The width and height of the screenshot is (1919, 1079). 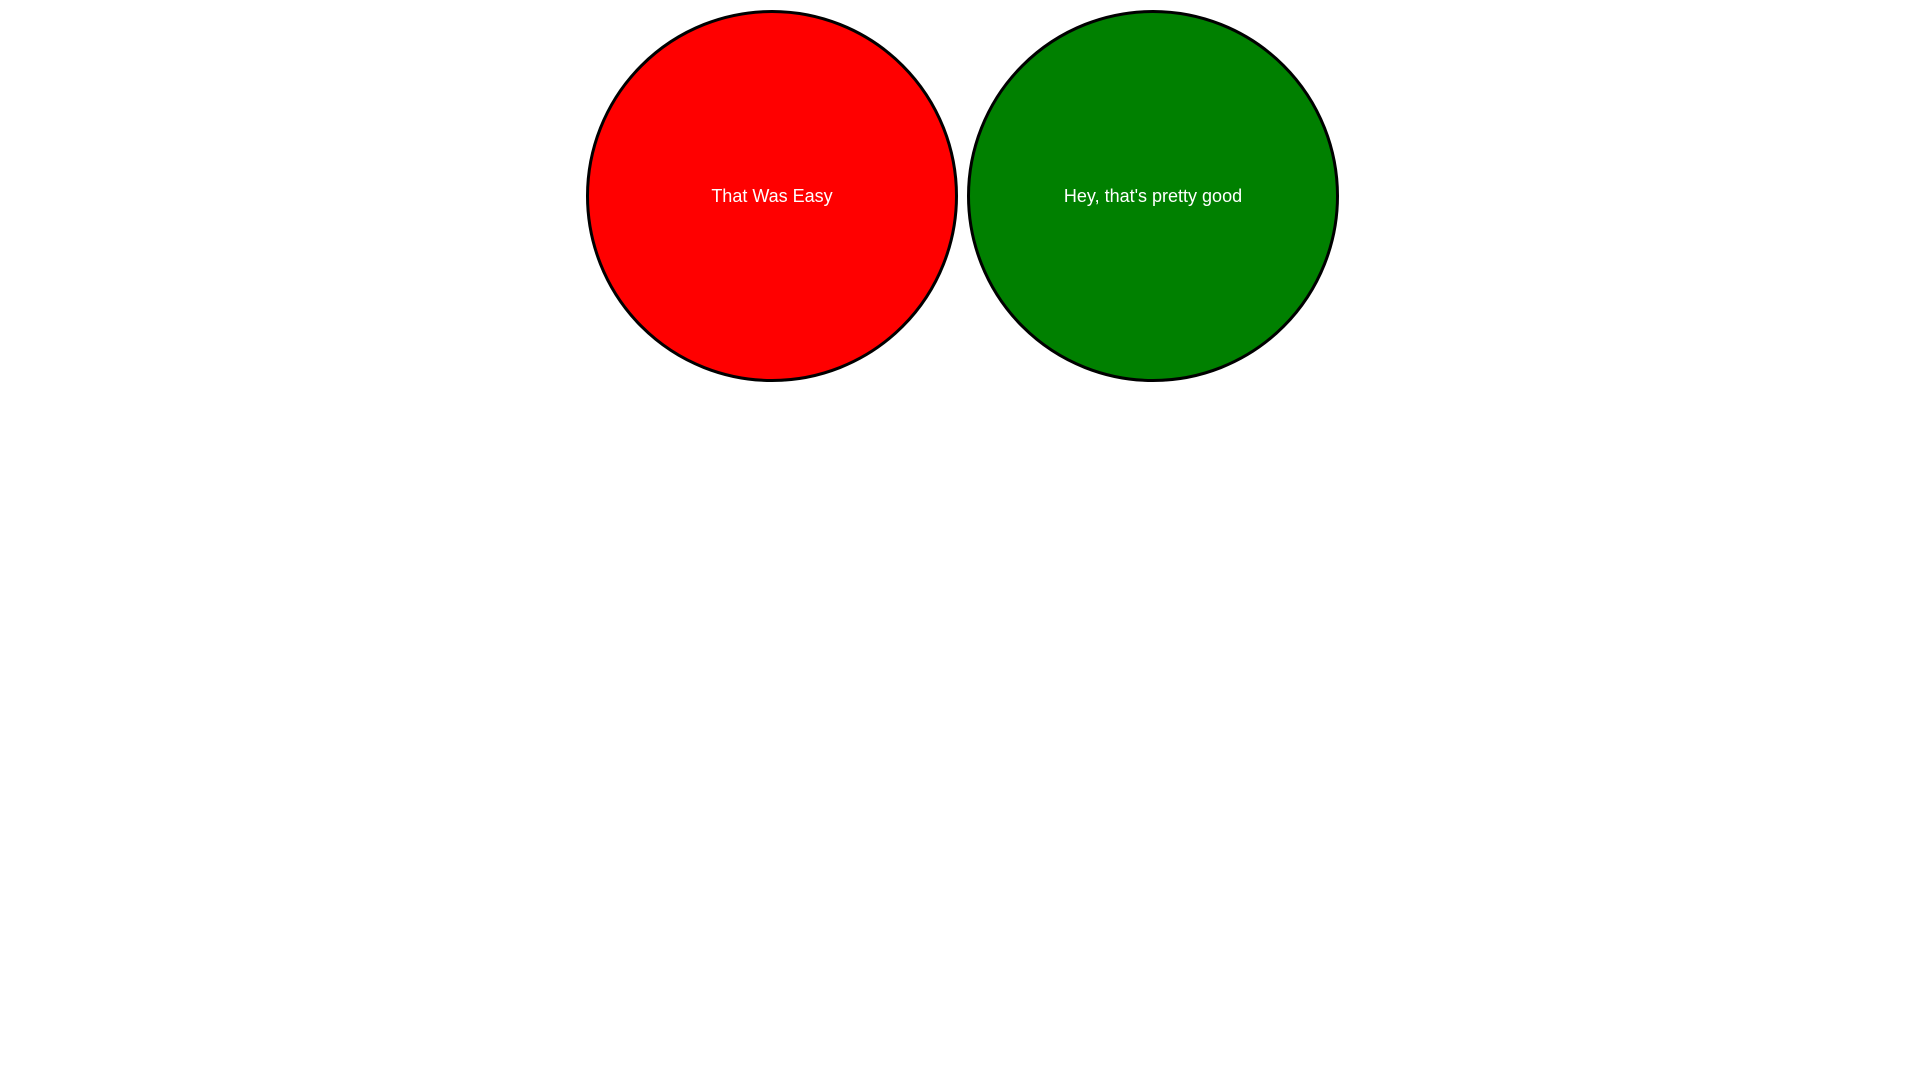 I want to click on that-was-easy-label: That Was Easy, so click(x=772, y=195).